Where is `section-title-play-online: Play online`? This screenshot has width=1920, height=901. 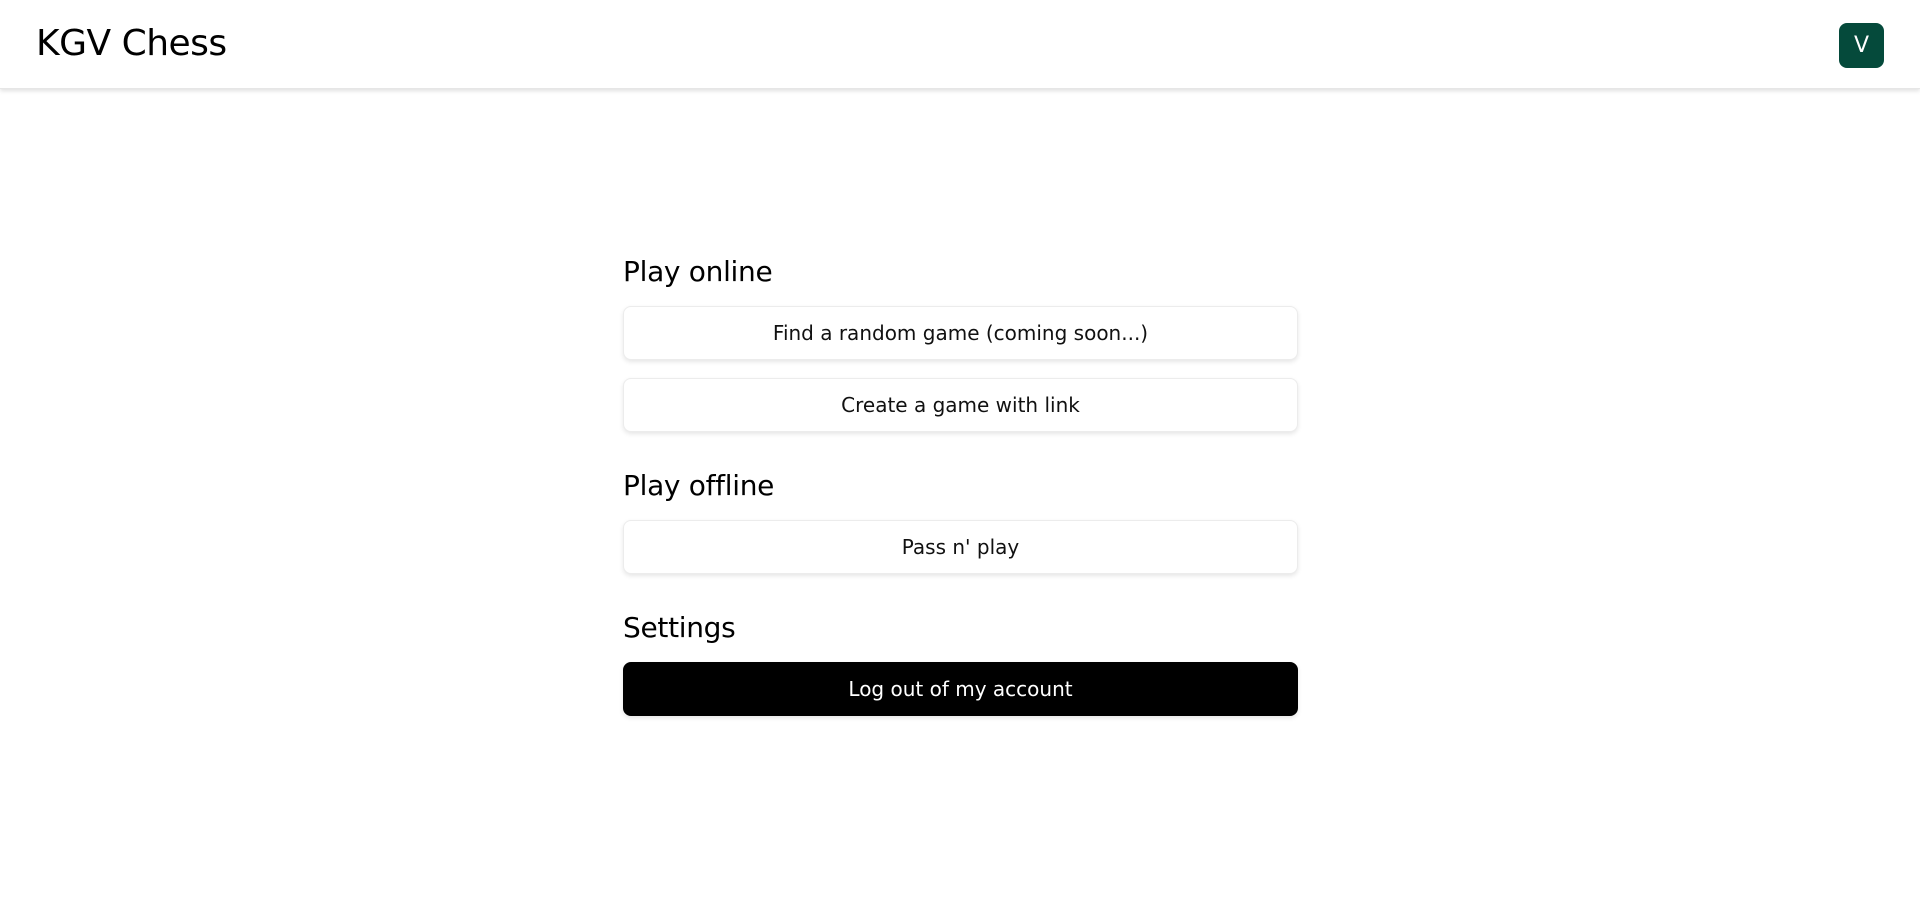
section-title-play-online: Play online is located at coordinates (698, 271).